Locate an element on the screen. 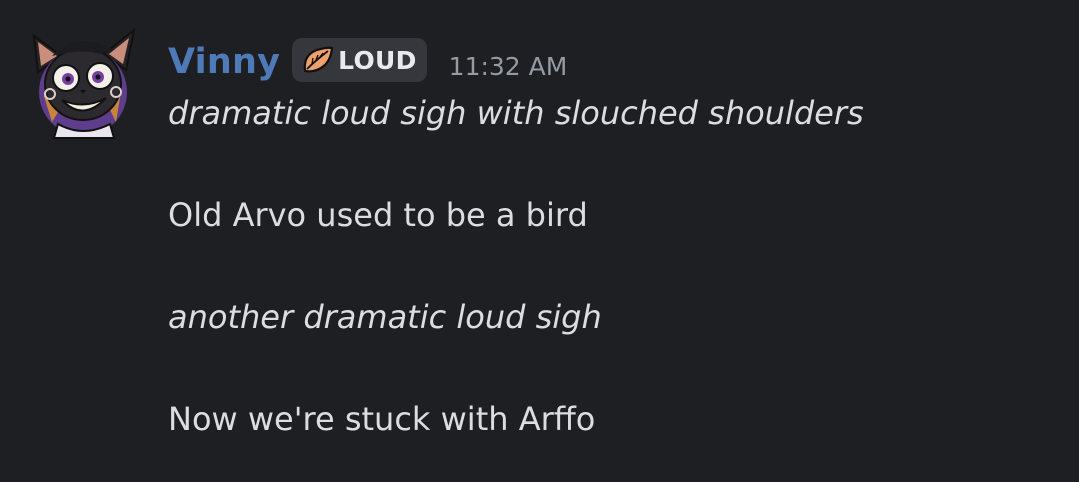  cat-avatar-icon is located at coordinates (84, 83).